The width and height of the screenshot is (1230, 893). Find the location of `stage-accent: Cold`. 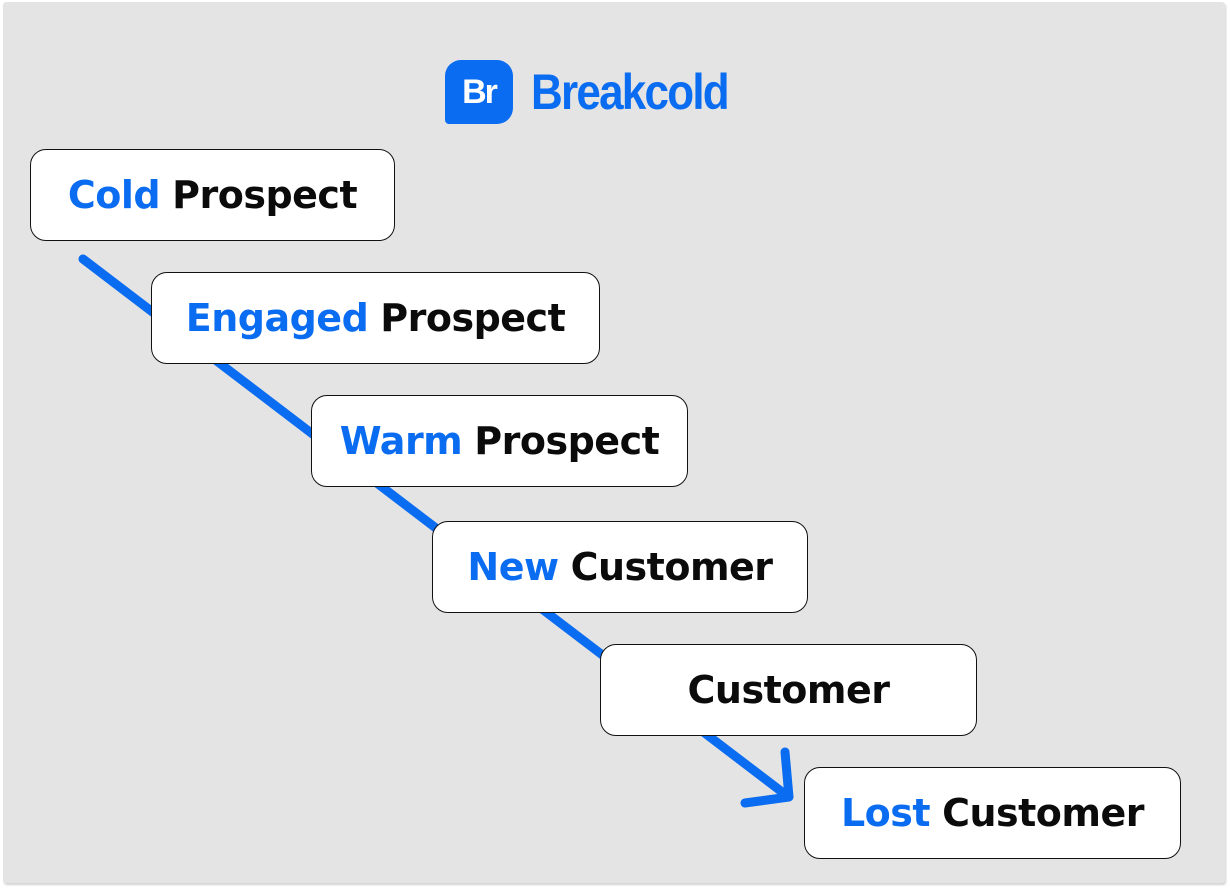

stage-accent: Cold is located at coordinates (114, 195).